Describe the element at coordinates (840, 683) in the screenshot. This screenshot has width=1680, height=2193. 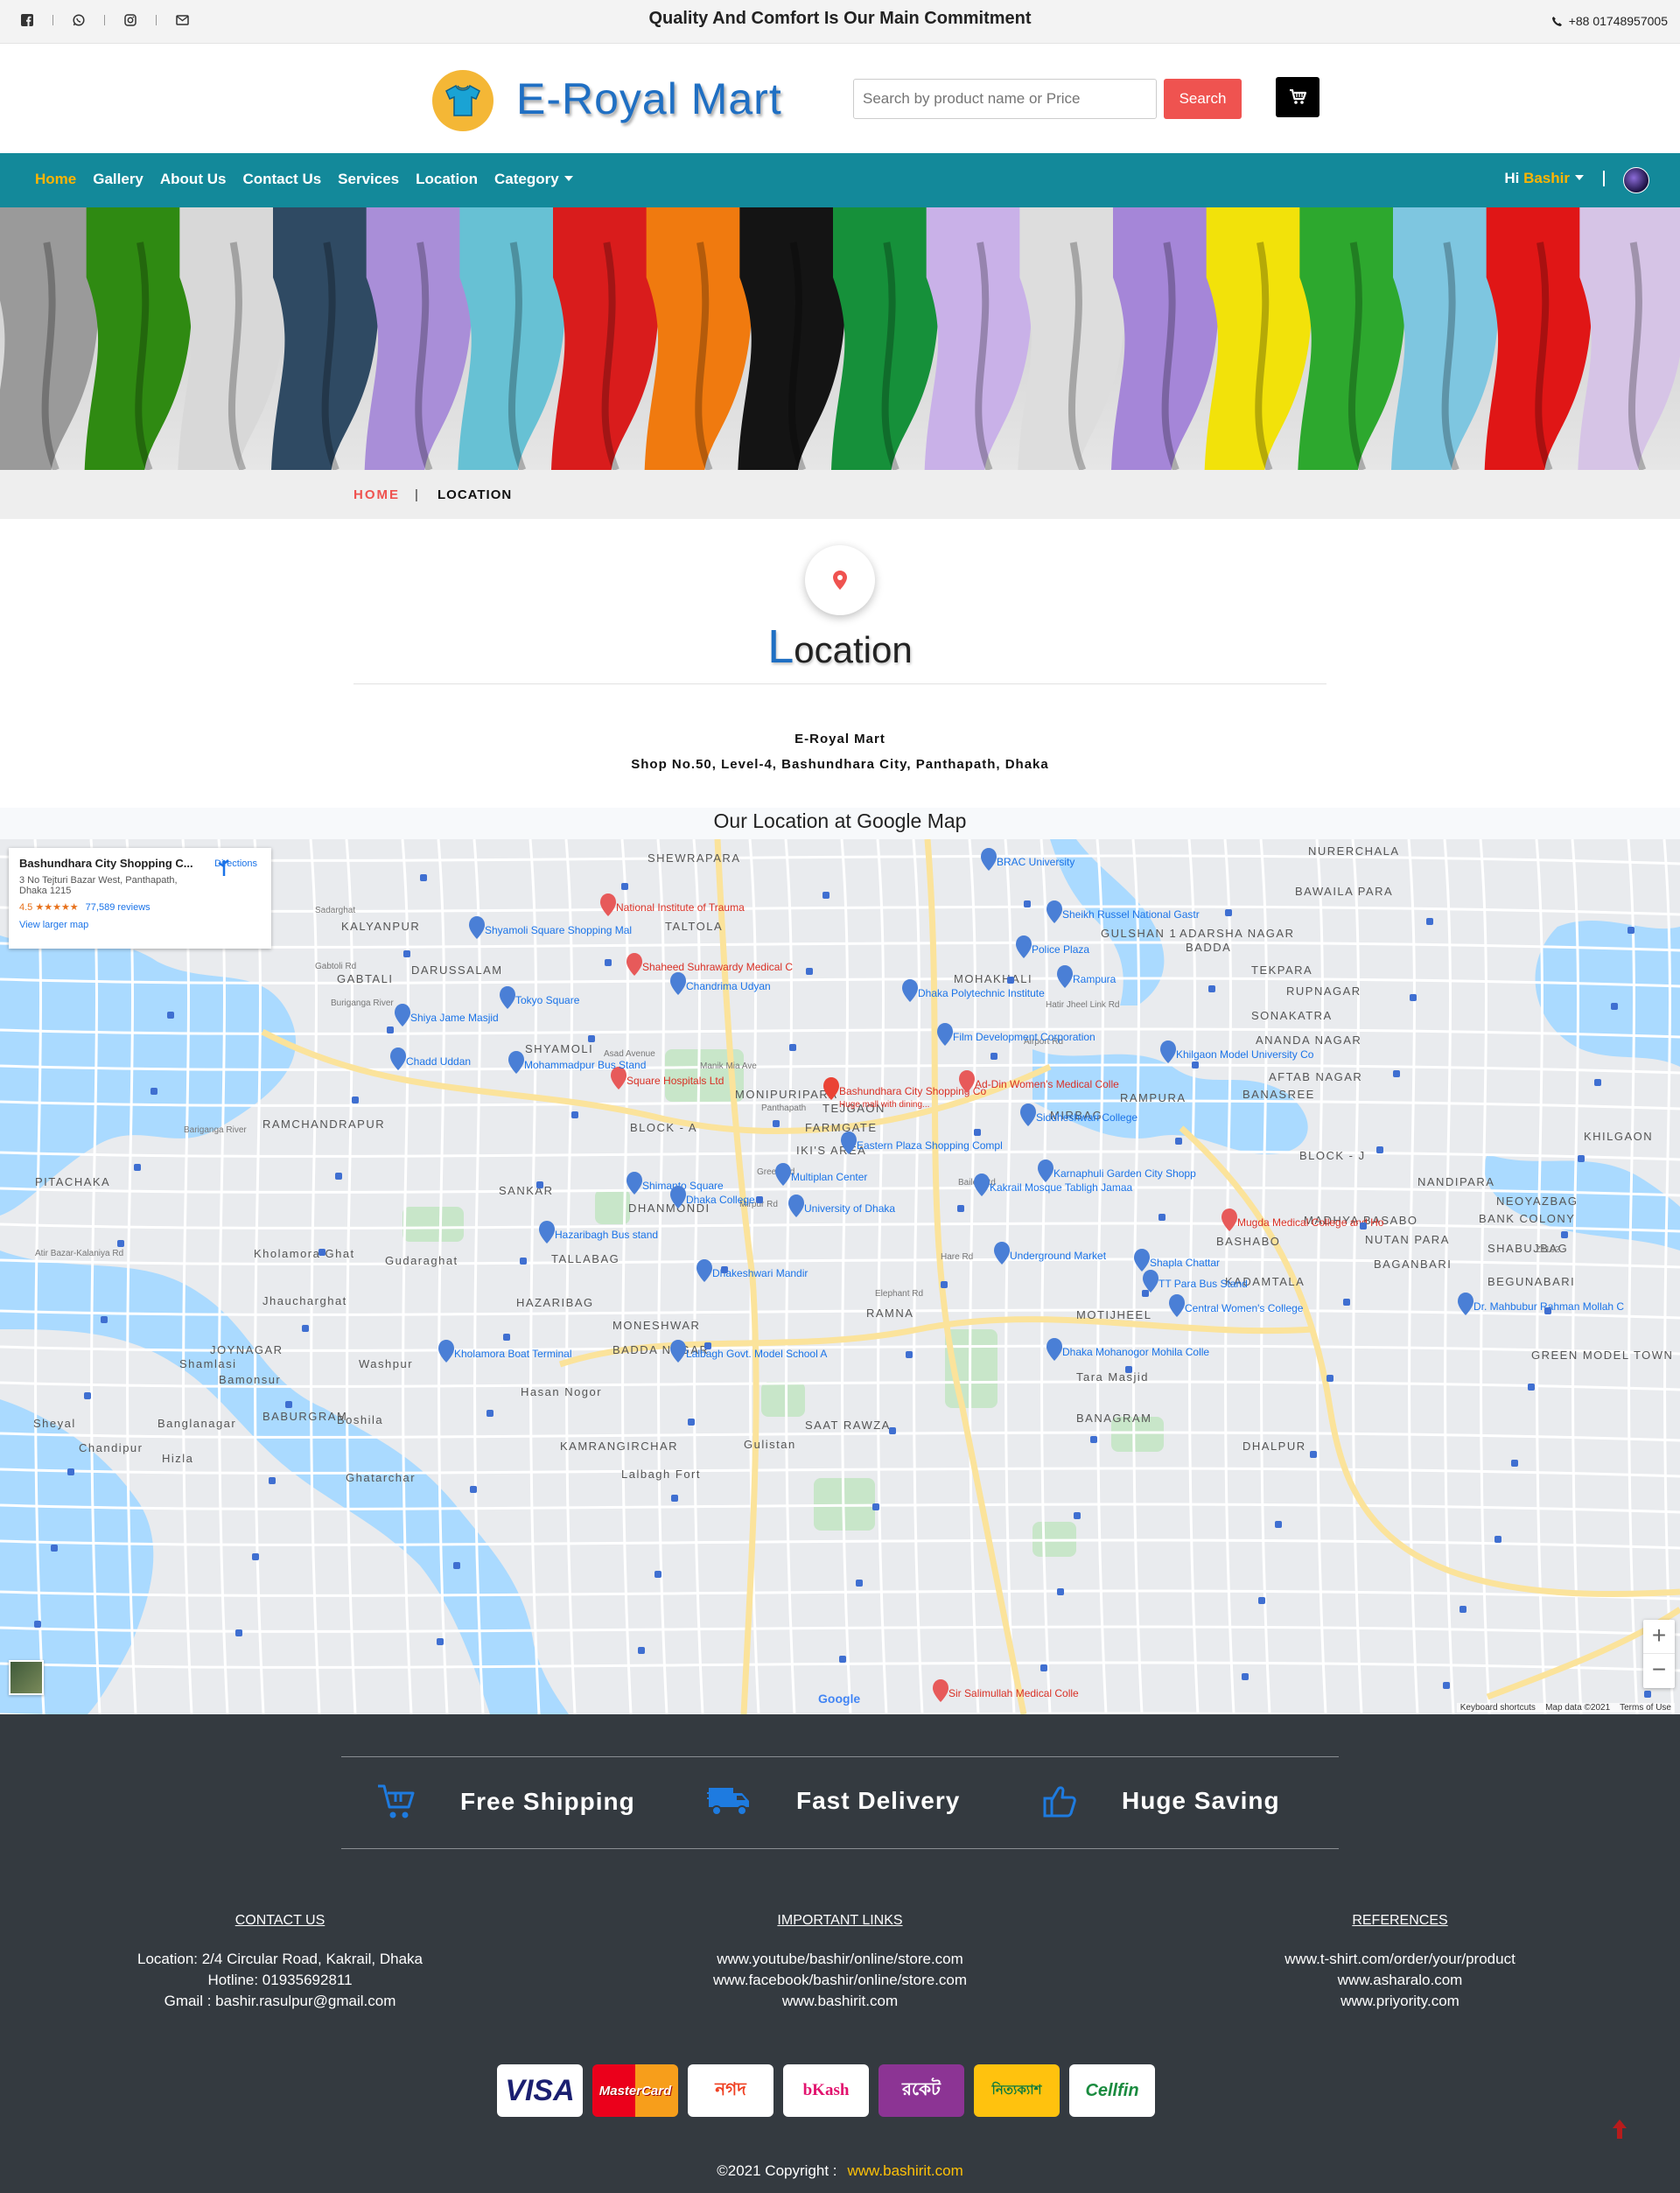
I see `divider` at that location.